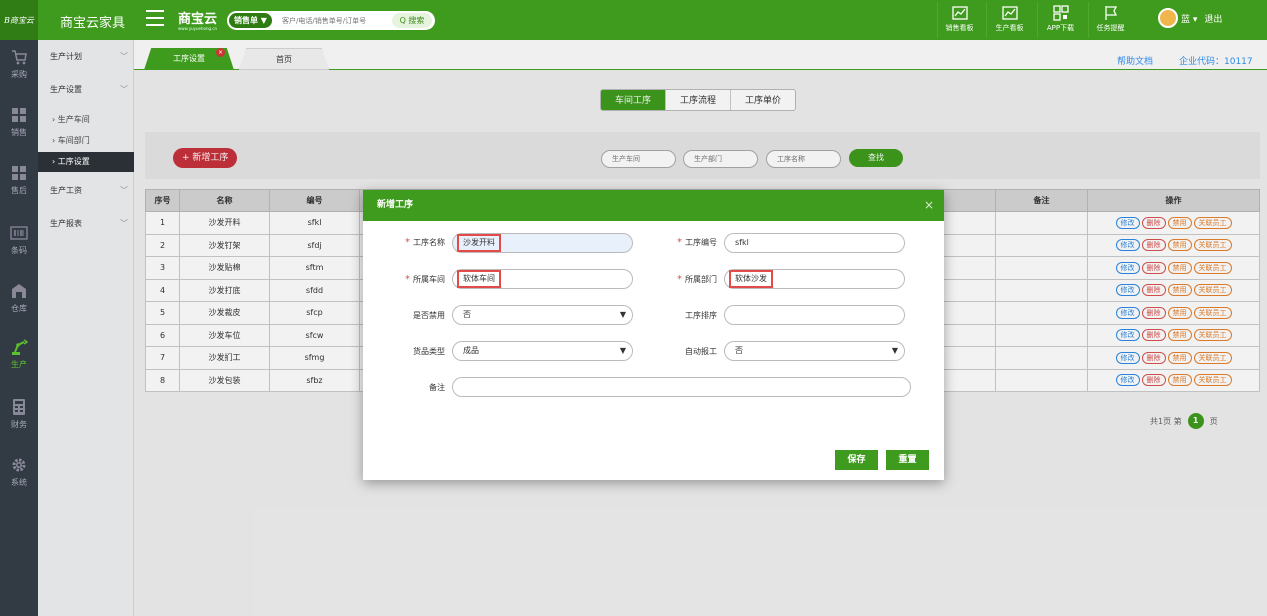 The height and width of the screenshot is (616, 1267). I want to click on dialog-title: 新增工序, so click(395, 205).